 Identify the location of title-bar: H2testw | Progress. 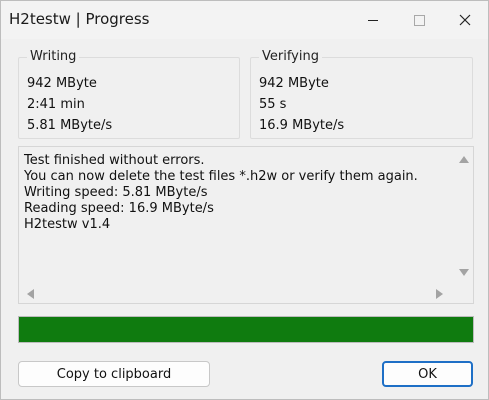
(244, 20).